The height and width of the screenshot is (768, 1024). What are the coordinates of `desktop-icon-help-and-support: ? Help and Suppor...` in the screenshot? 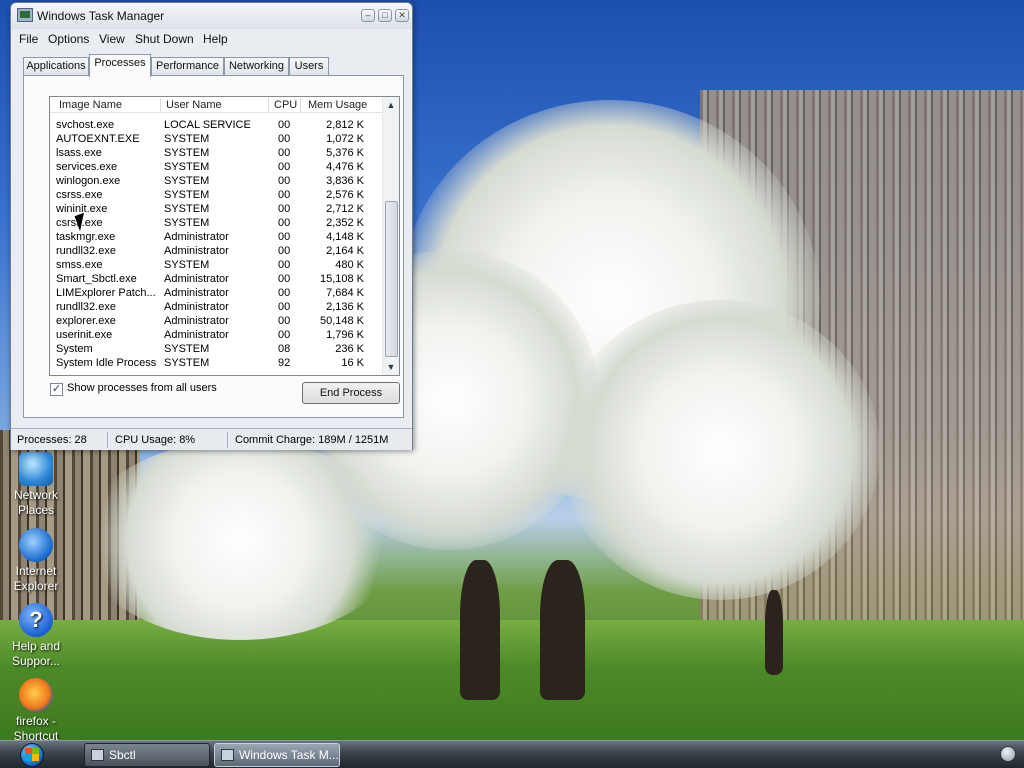 It's located at (36, 636).